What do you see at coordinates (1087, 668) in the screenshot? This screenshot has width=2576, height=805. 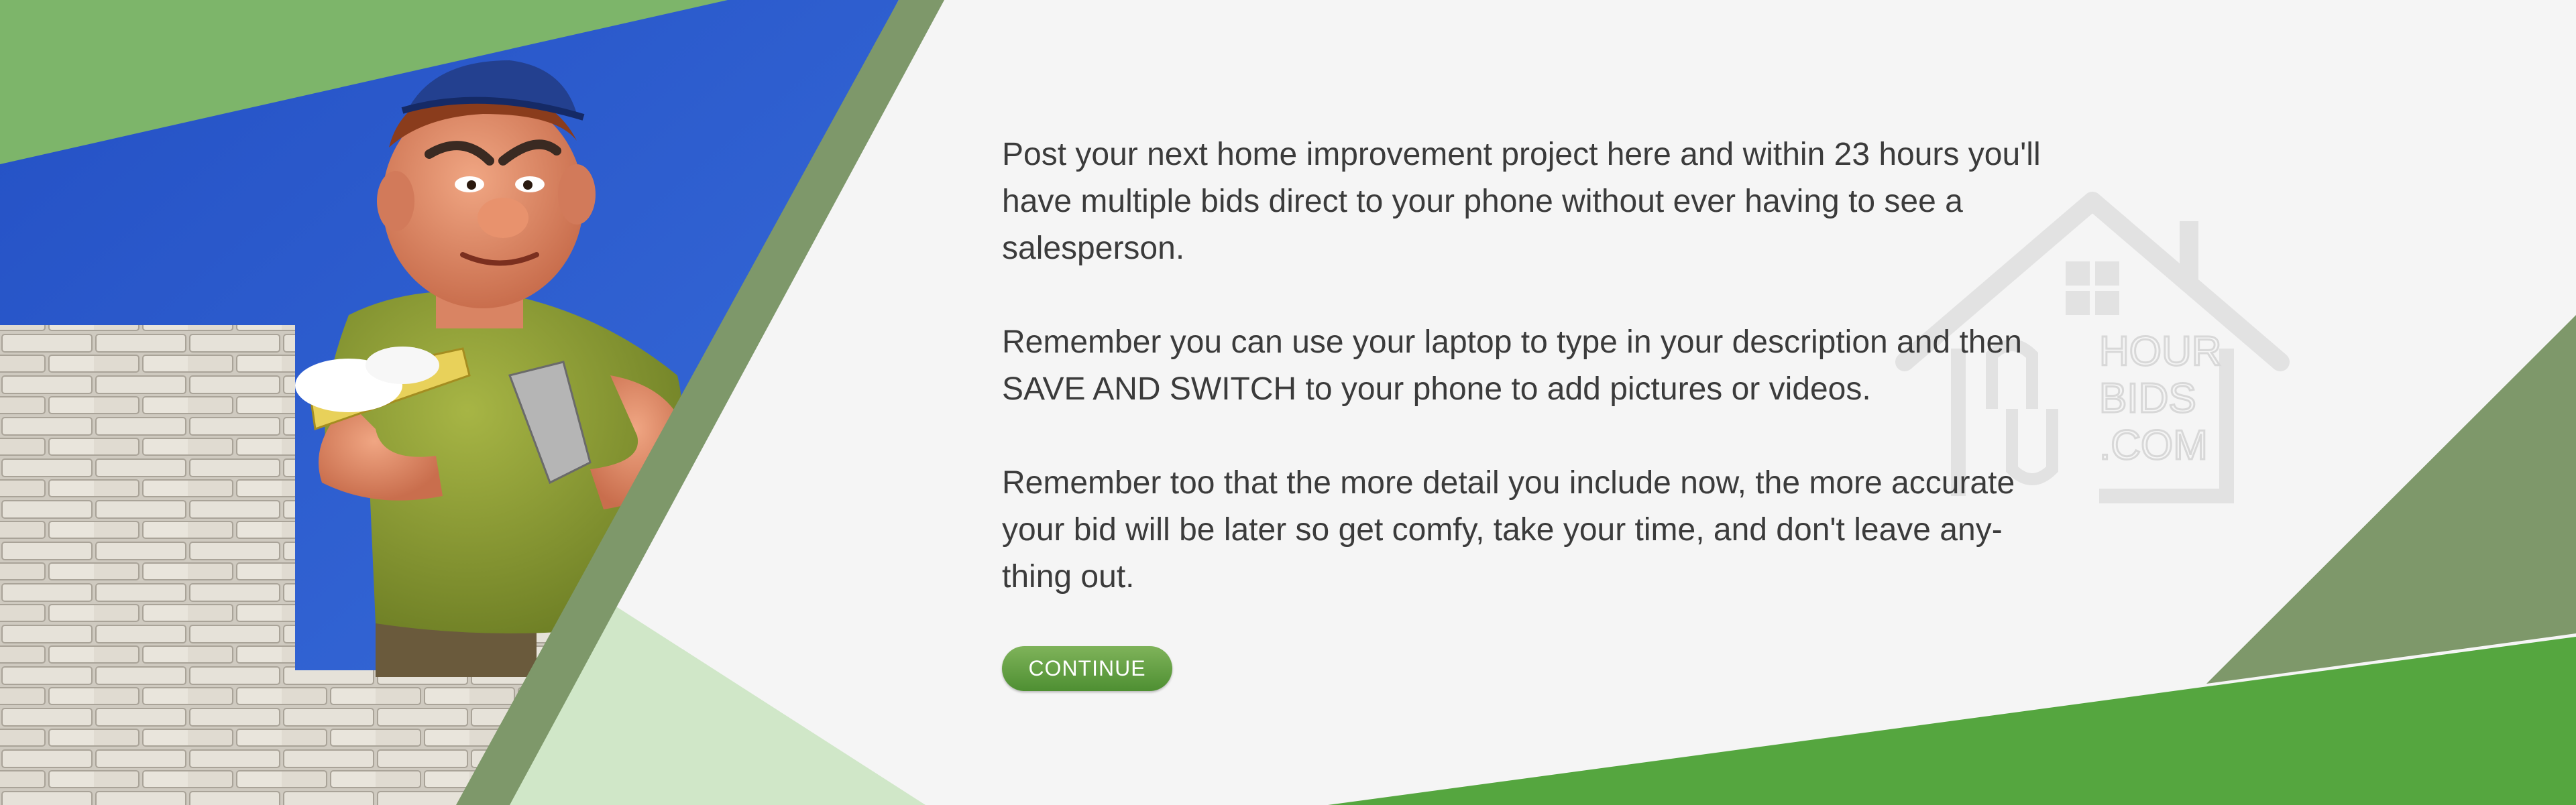 I see `continue-button: CONTINUE` at bounding box center [1087, 668].